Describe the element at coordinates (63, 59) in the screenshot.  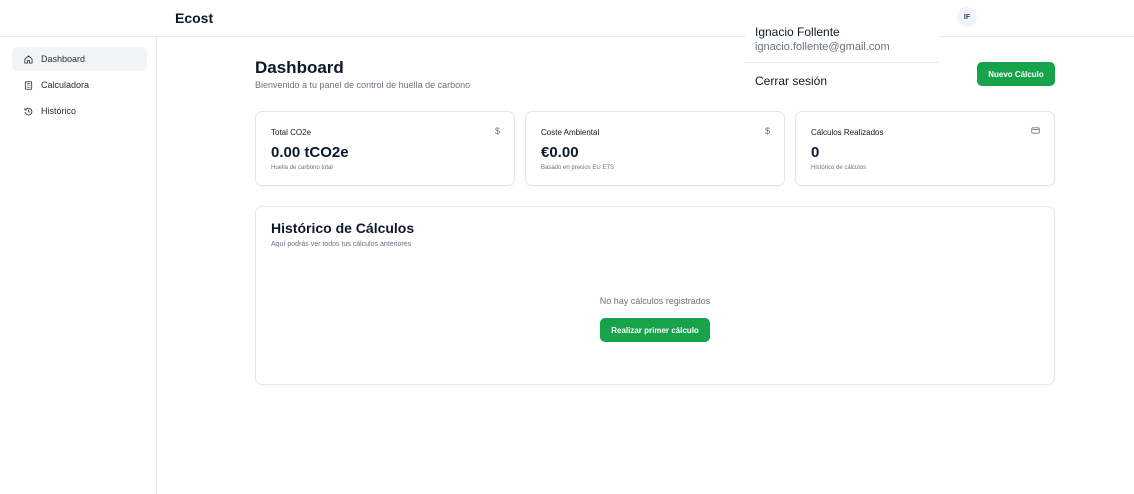
I see `sidebar-item-label: Dashboard` at that location.